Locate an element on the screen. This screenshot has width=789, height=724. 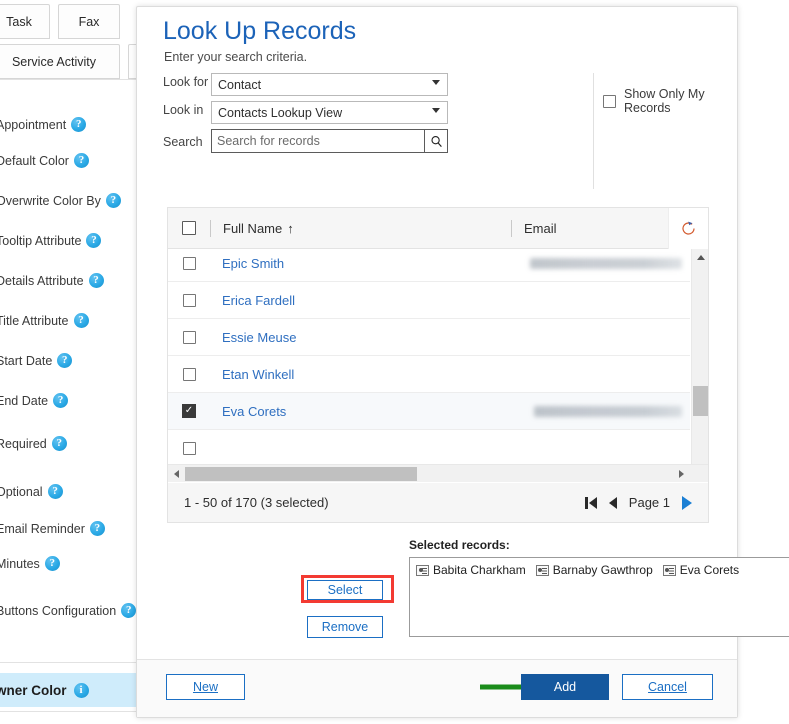
select-button: Select is located at coordinates (345, 590).